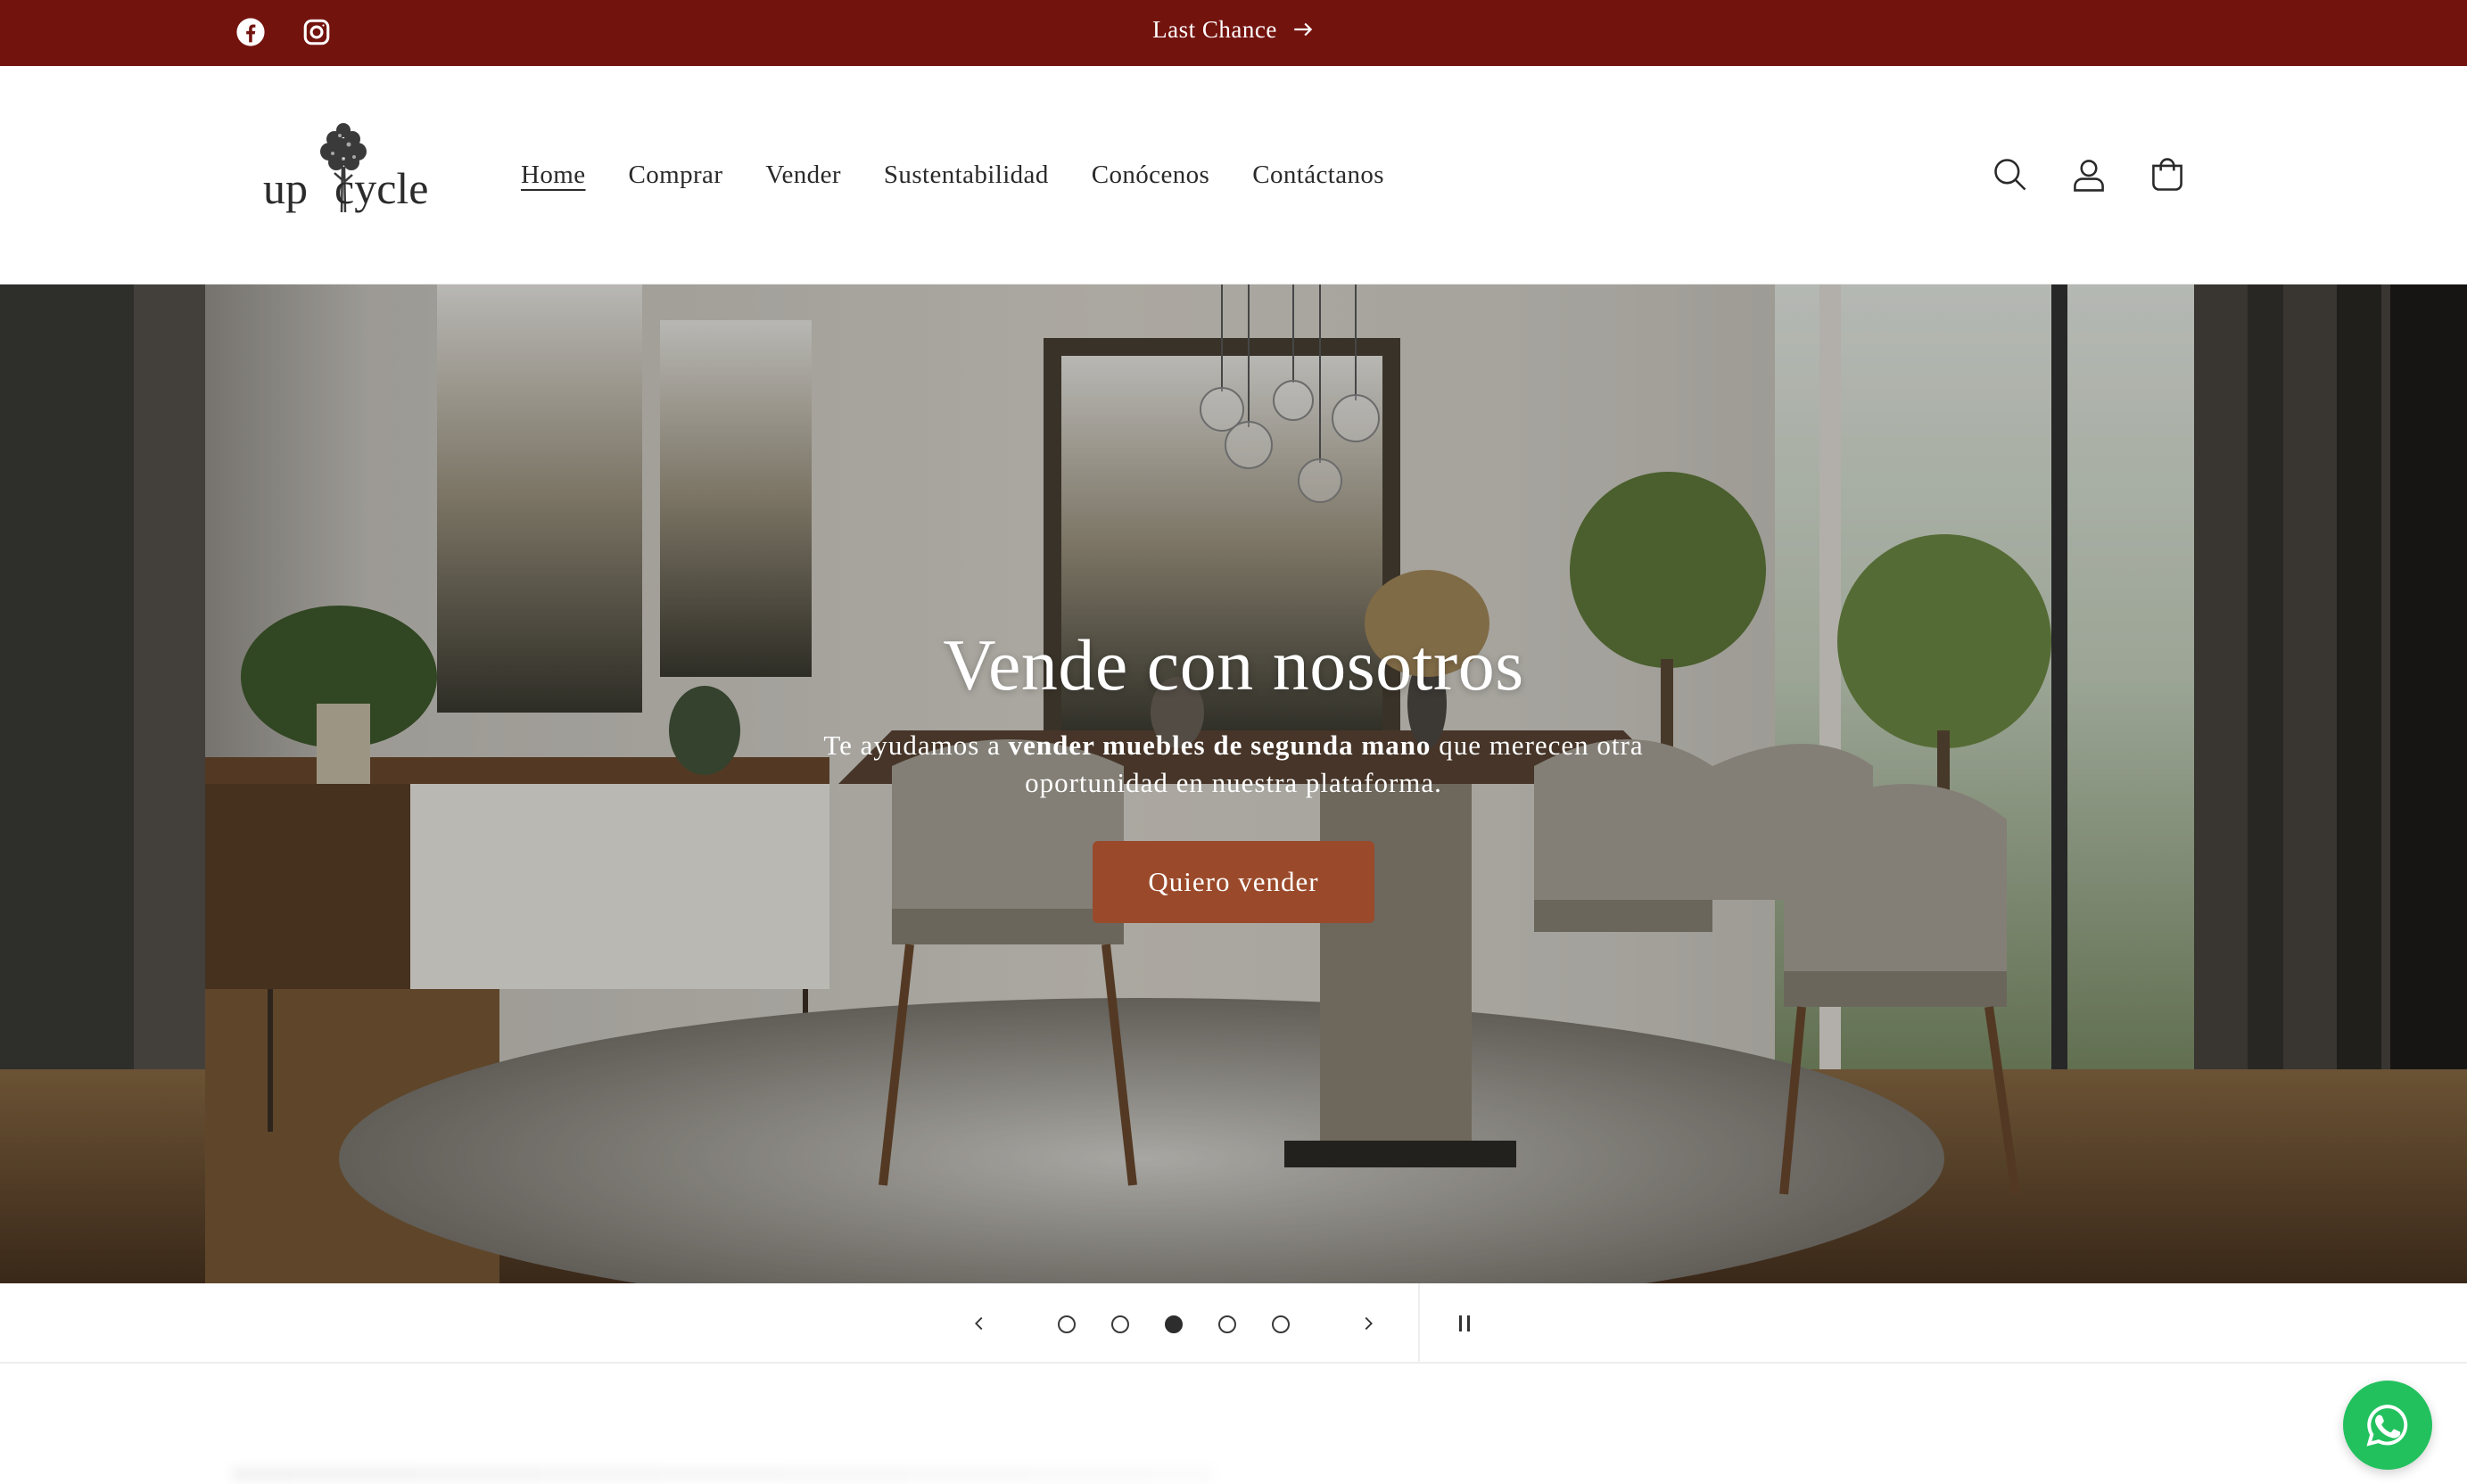  I want to click on hero-title: Vende con nosotros, so click(1233, 665).